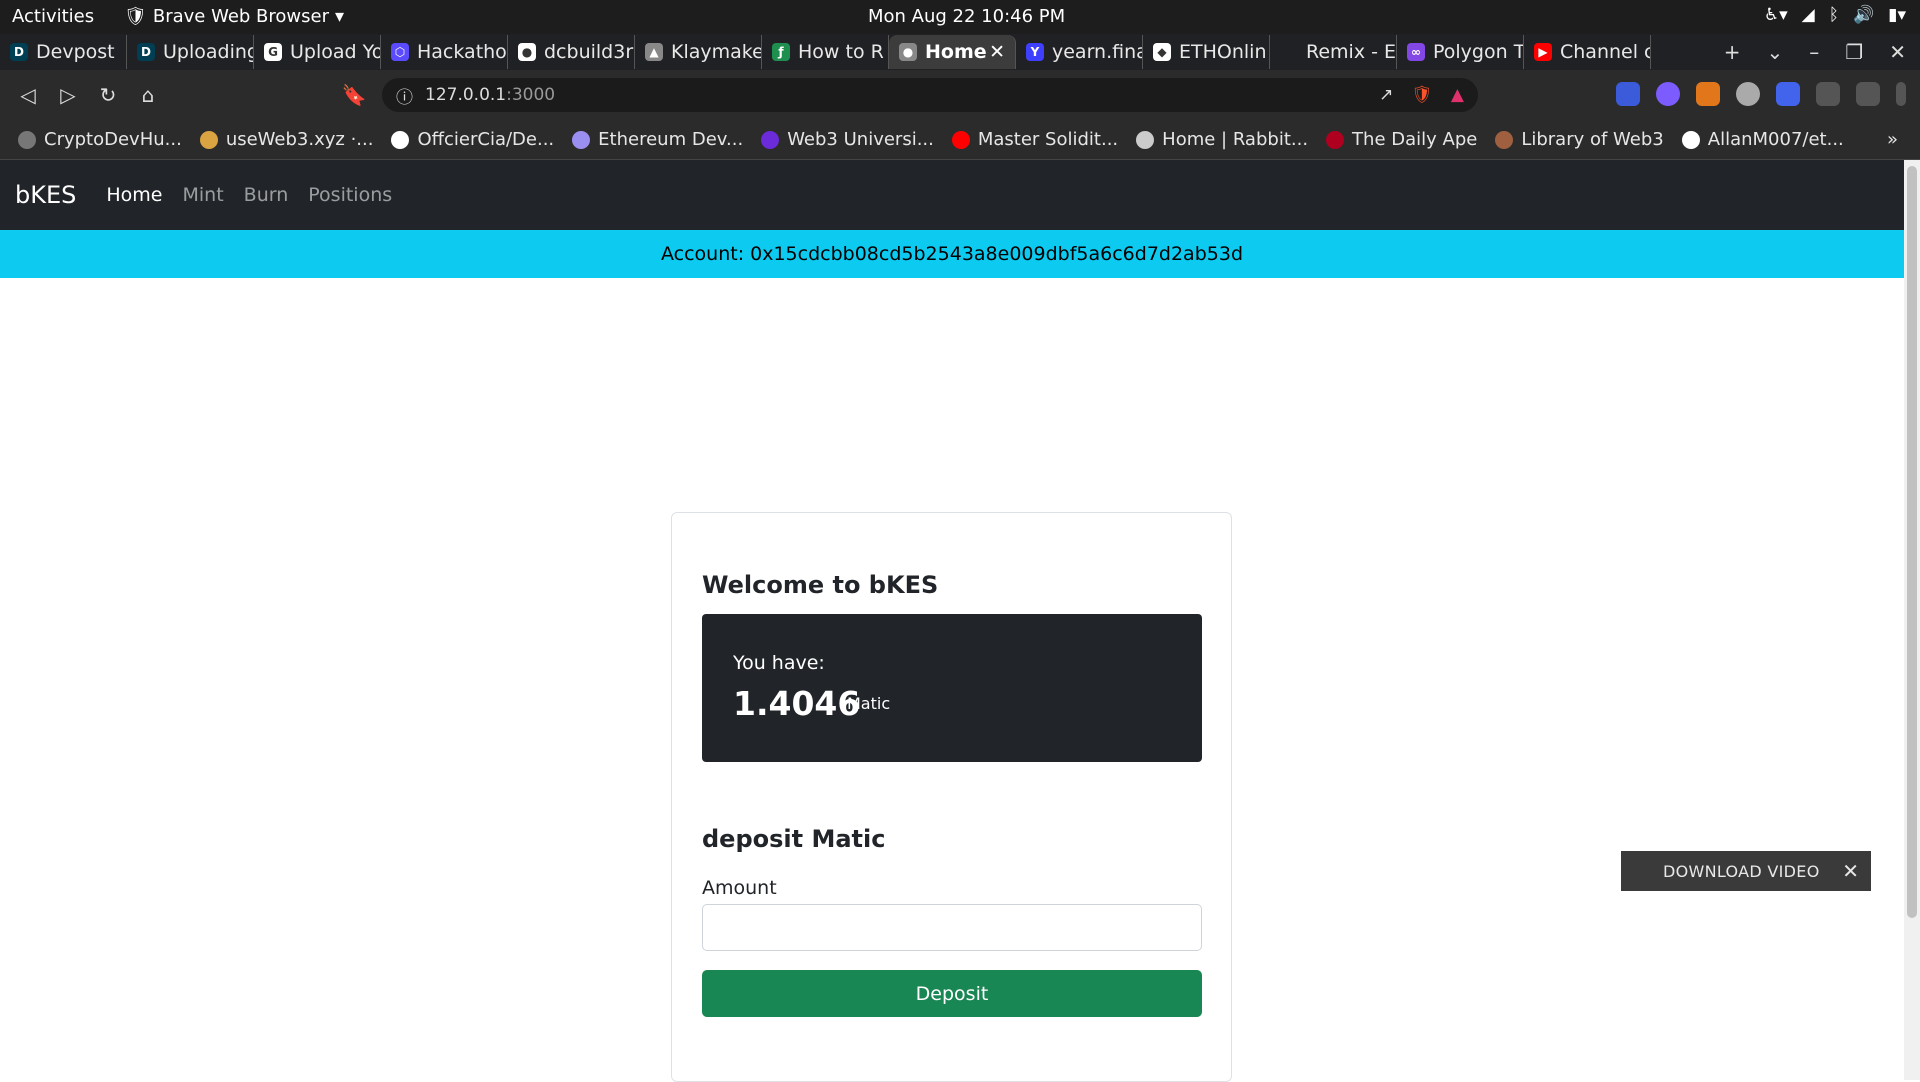  I want to click on volume-icon: 🔊, so click(1863, 15).